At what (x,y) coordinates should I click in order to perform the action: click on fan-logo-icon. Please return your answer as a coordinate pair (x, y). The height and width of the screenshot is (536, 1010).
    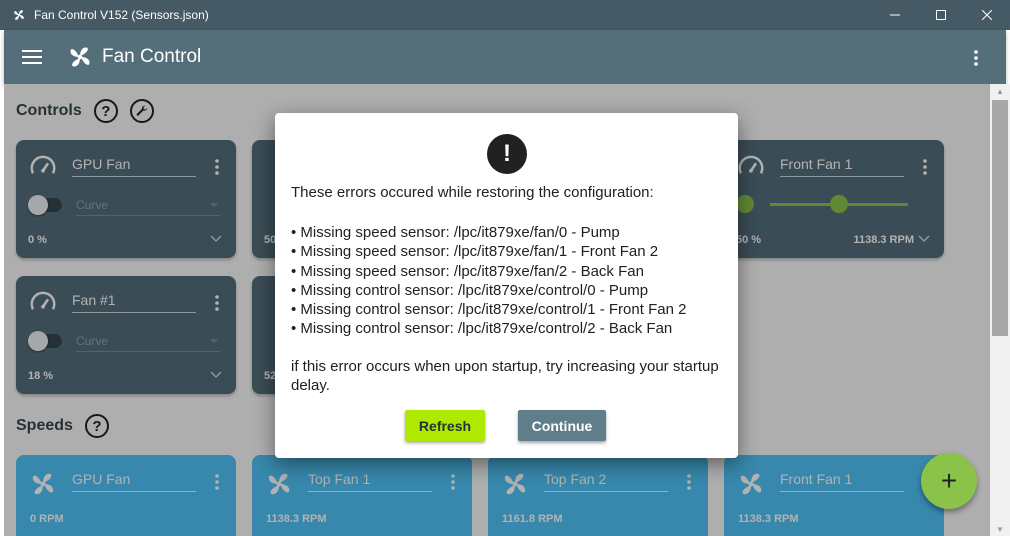
    Looking at the image, I should click on (80, 57).